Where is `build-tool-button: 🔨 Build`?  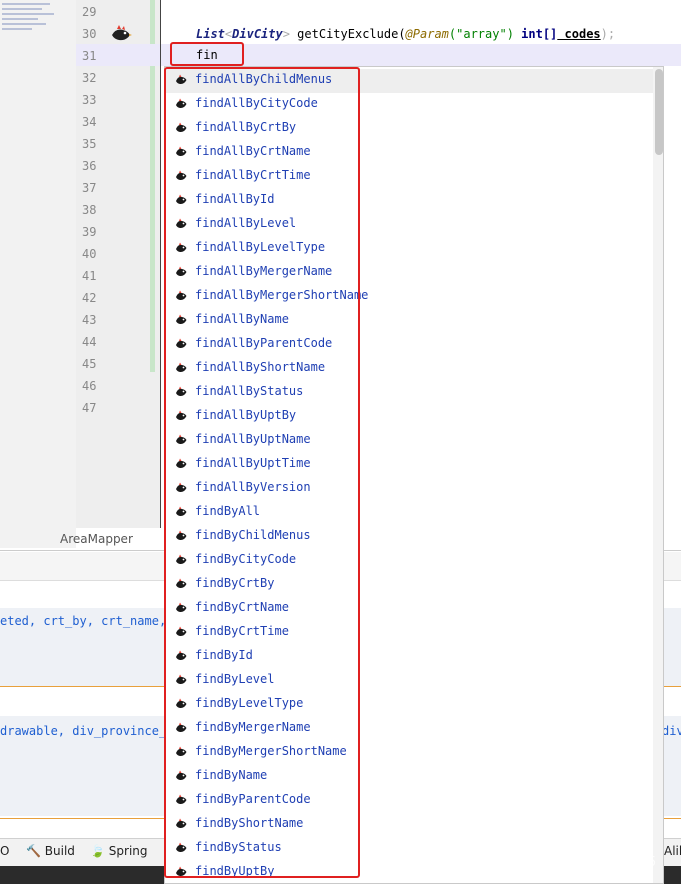 build-tool-button: 🔨 Build is located at coordinates (50, 851).